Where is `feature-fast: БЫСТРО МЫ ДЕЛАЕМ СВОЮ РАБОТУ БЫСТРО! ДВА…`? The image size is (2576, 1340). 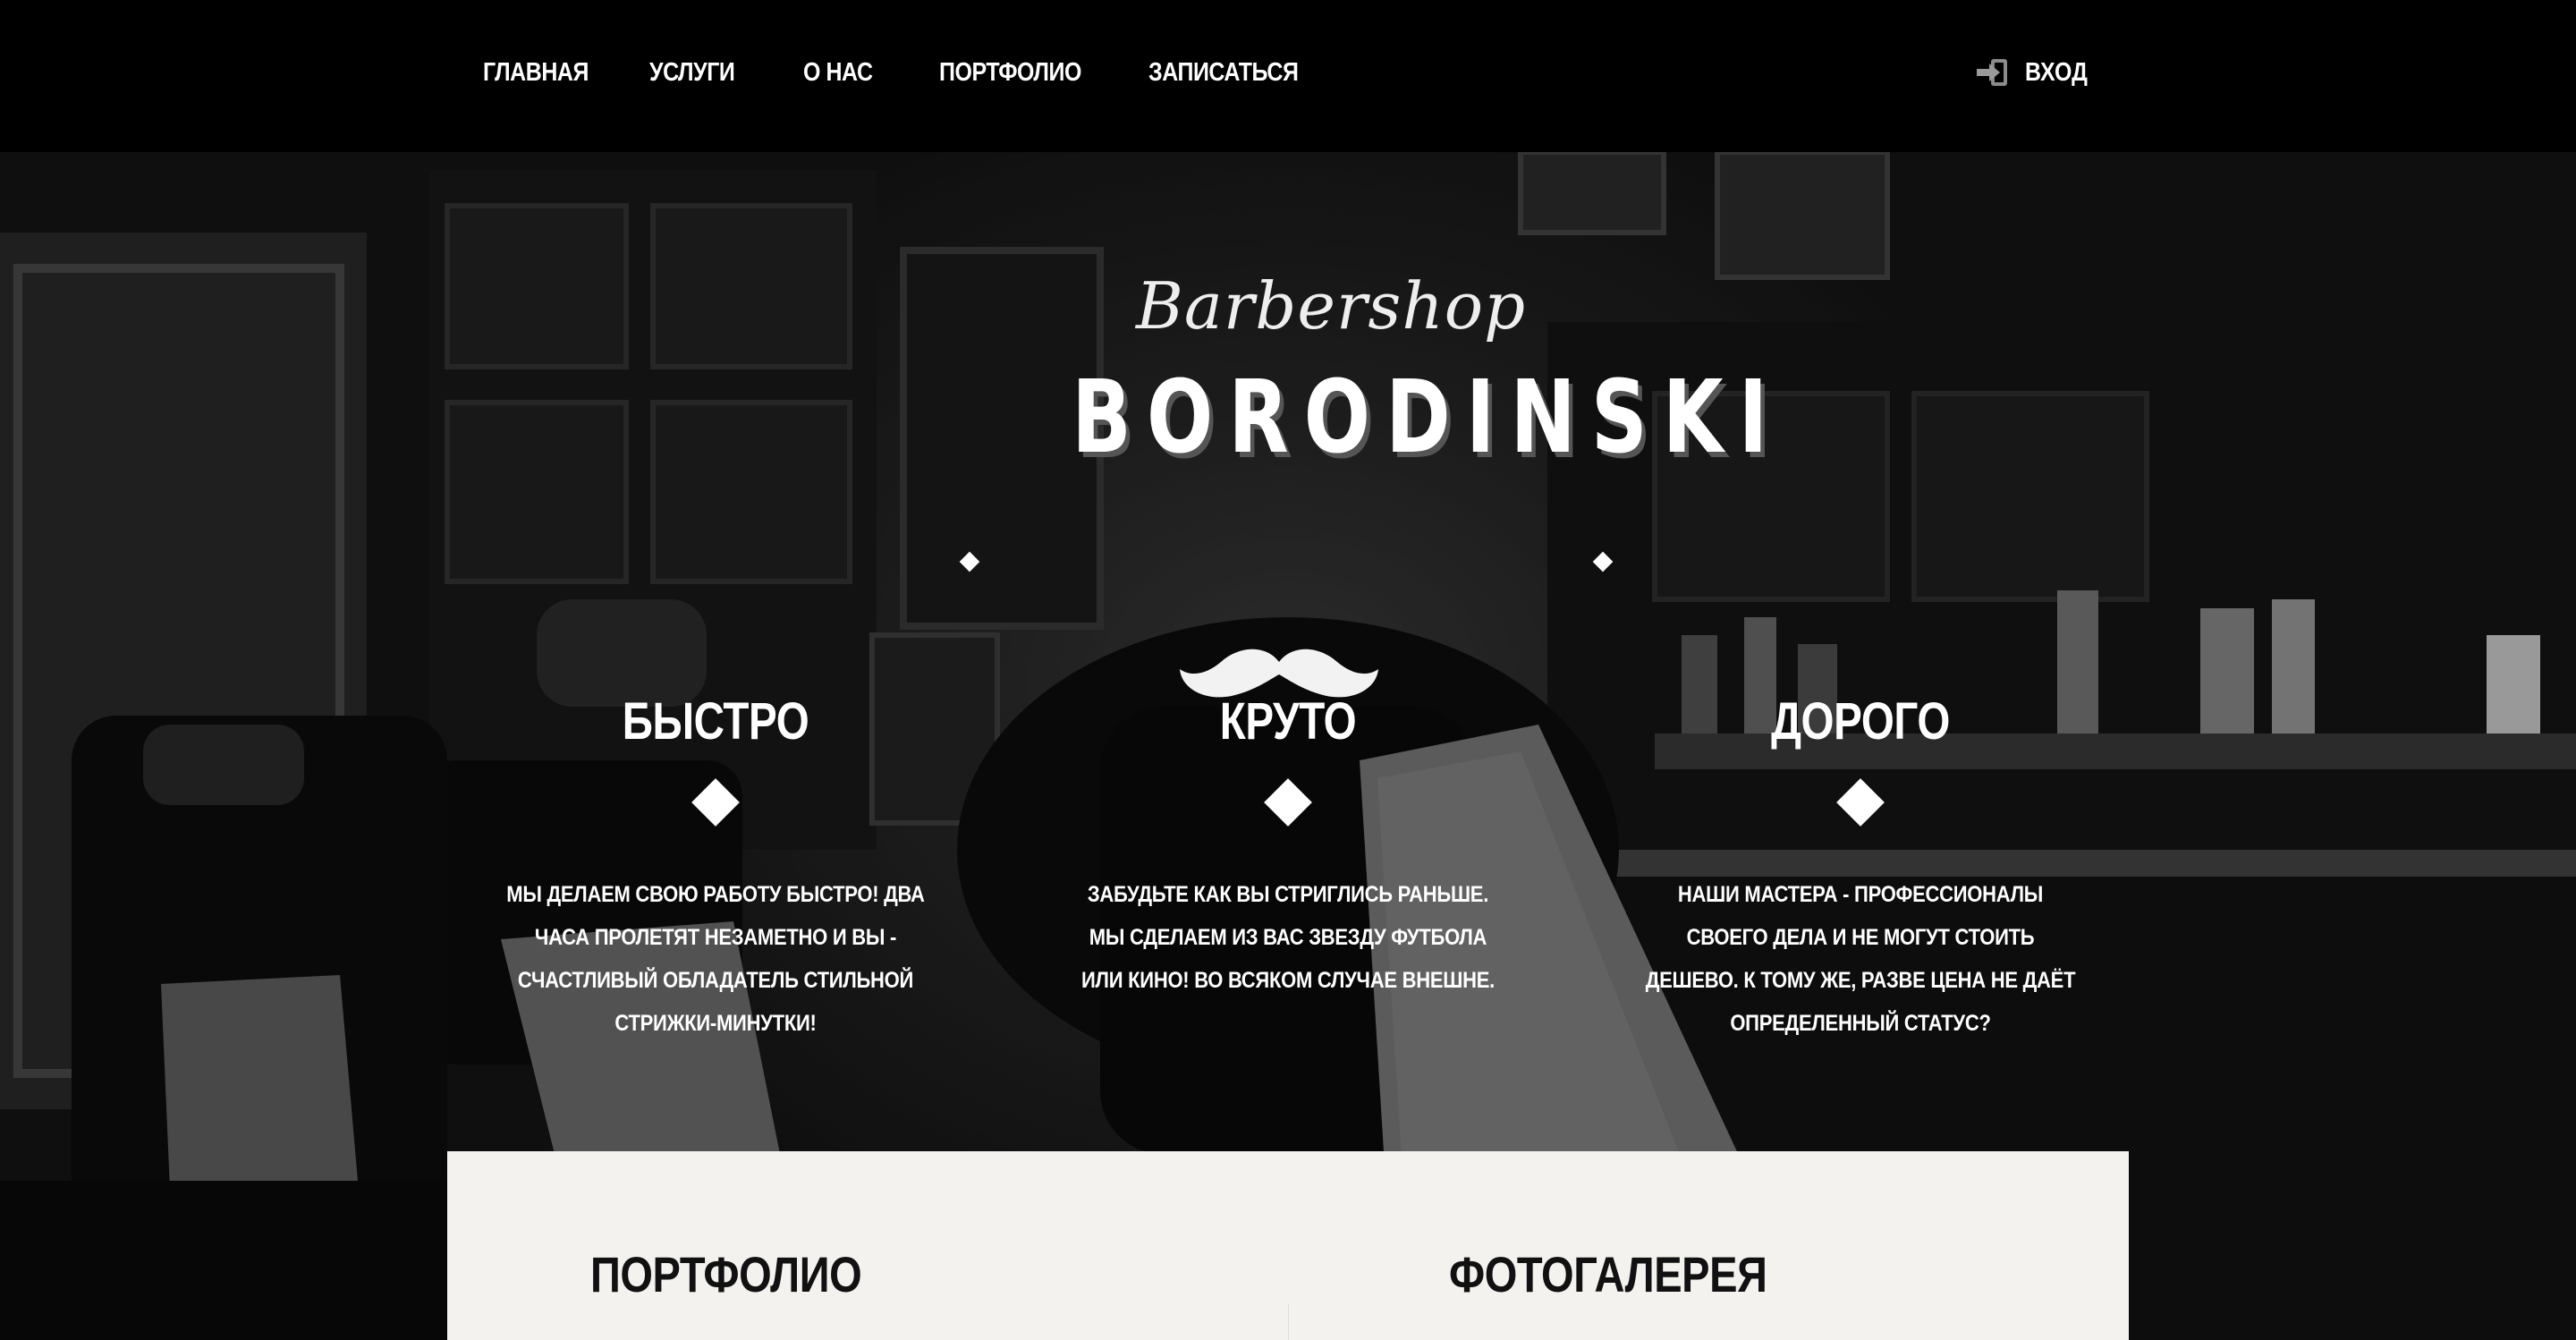 feature-fast: БЫСТРО МЫ ДЕЛАЕМ СВОЮ РАБОТУ БЫСТРО! ДВА… is located at coordinates (715, 870).